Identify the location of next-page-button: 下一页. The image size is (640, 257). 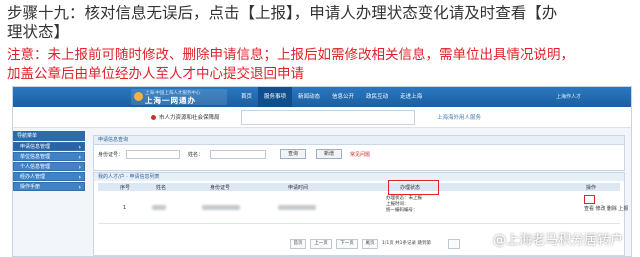
(347, 244).